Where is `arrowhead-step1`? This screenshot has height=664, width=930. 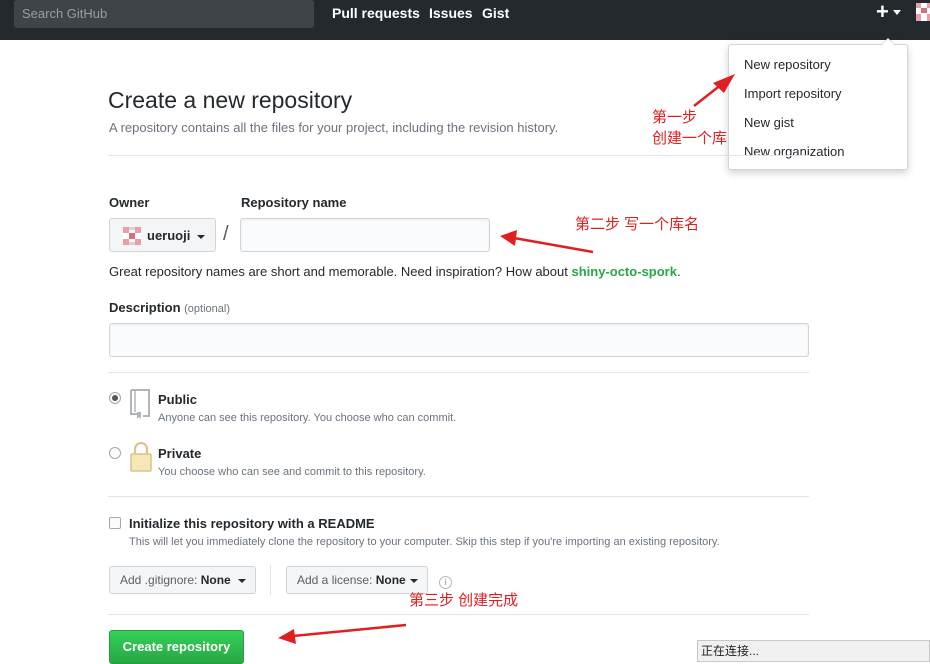
arrowhead-step1 is located at coordinates (724, 83).